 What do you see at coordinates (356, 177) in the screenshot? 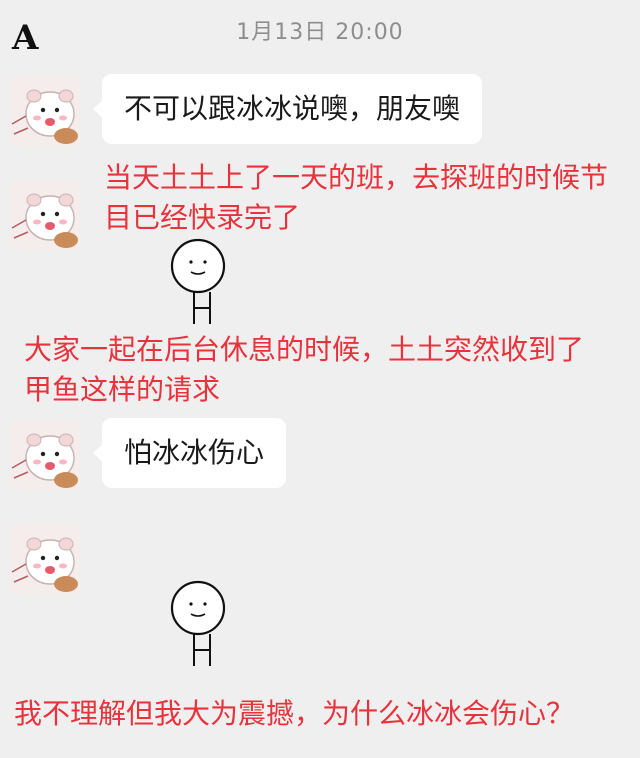
I see `caption-line: 当天土土上了一天的班，去探班的时候节` at bounding box center [356, 177].